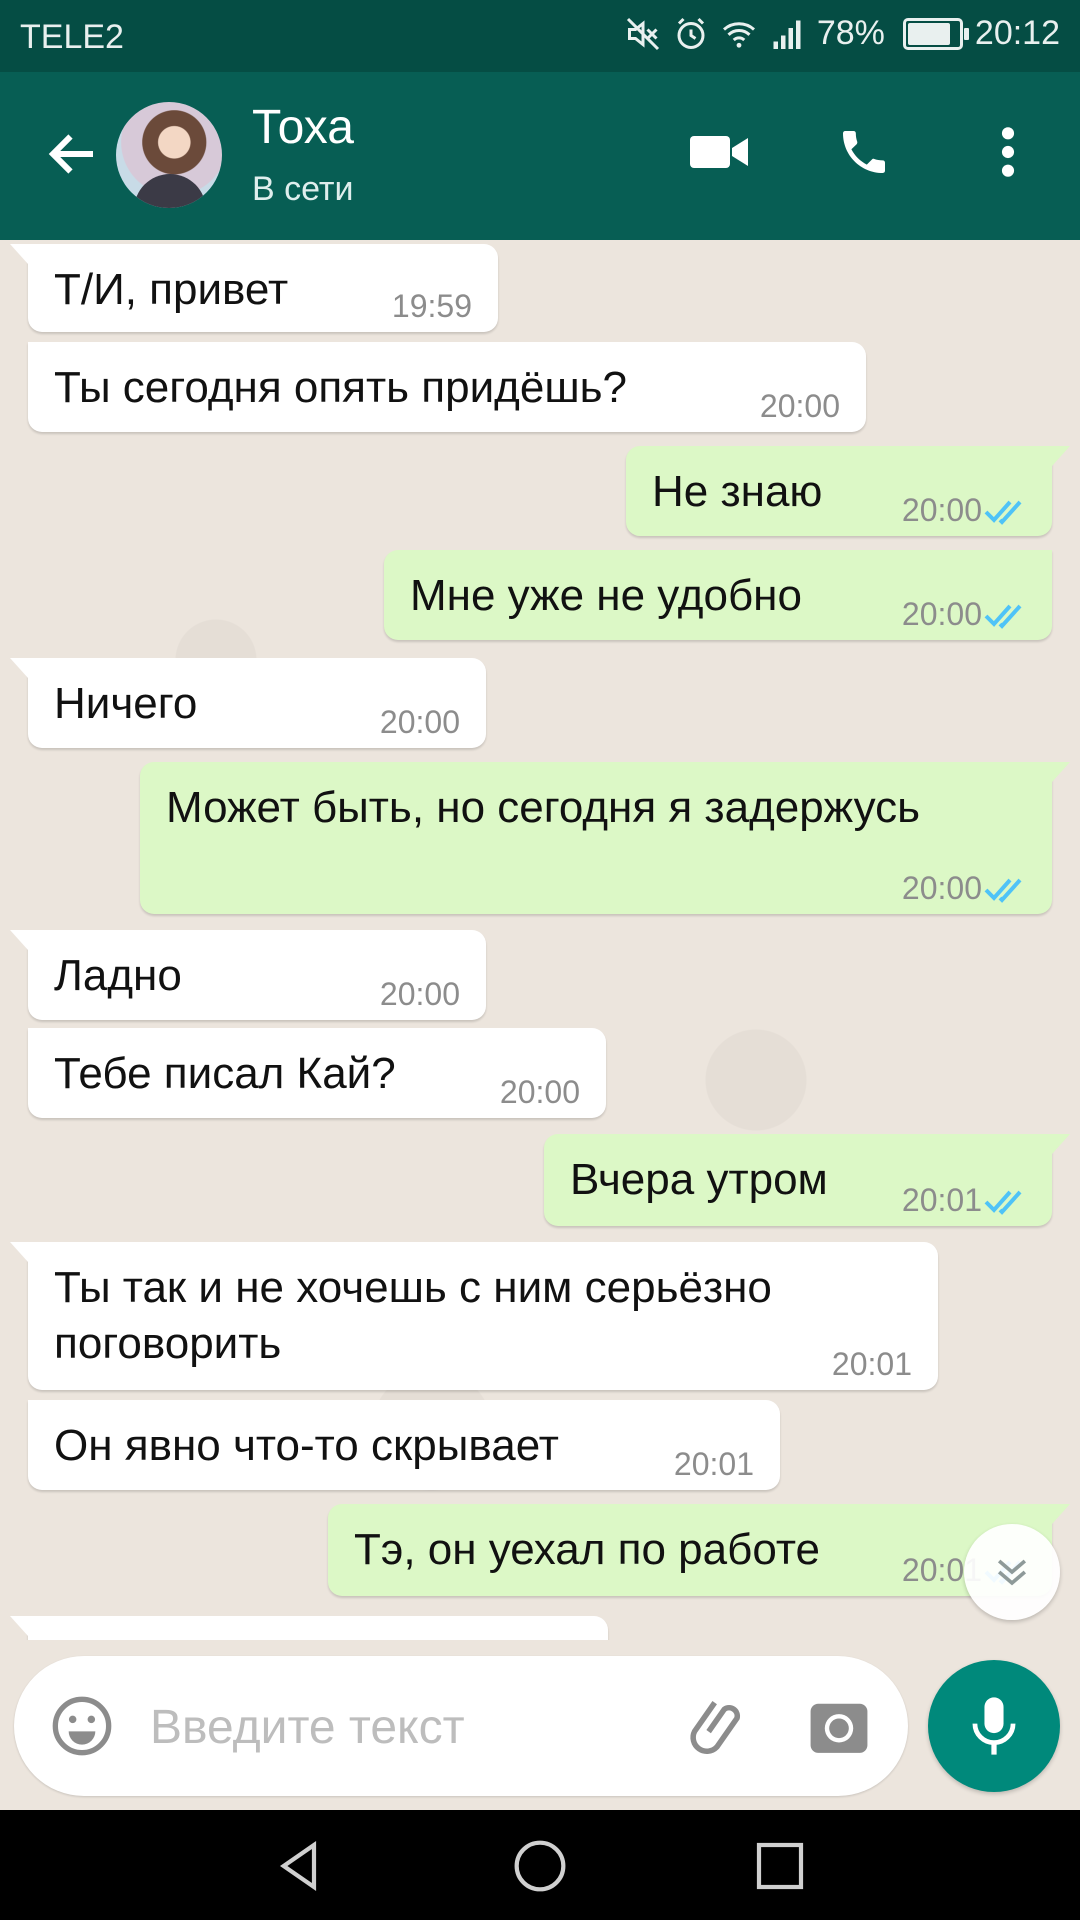 This screenshot has width=1080, height=1920. What do you see at coordinates (850, 33) in the screenshot?
I see `battery-percent: 78%` at bounding box center [850, 33].